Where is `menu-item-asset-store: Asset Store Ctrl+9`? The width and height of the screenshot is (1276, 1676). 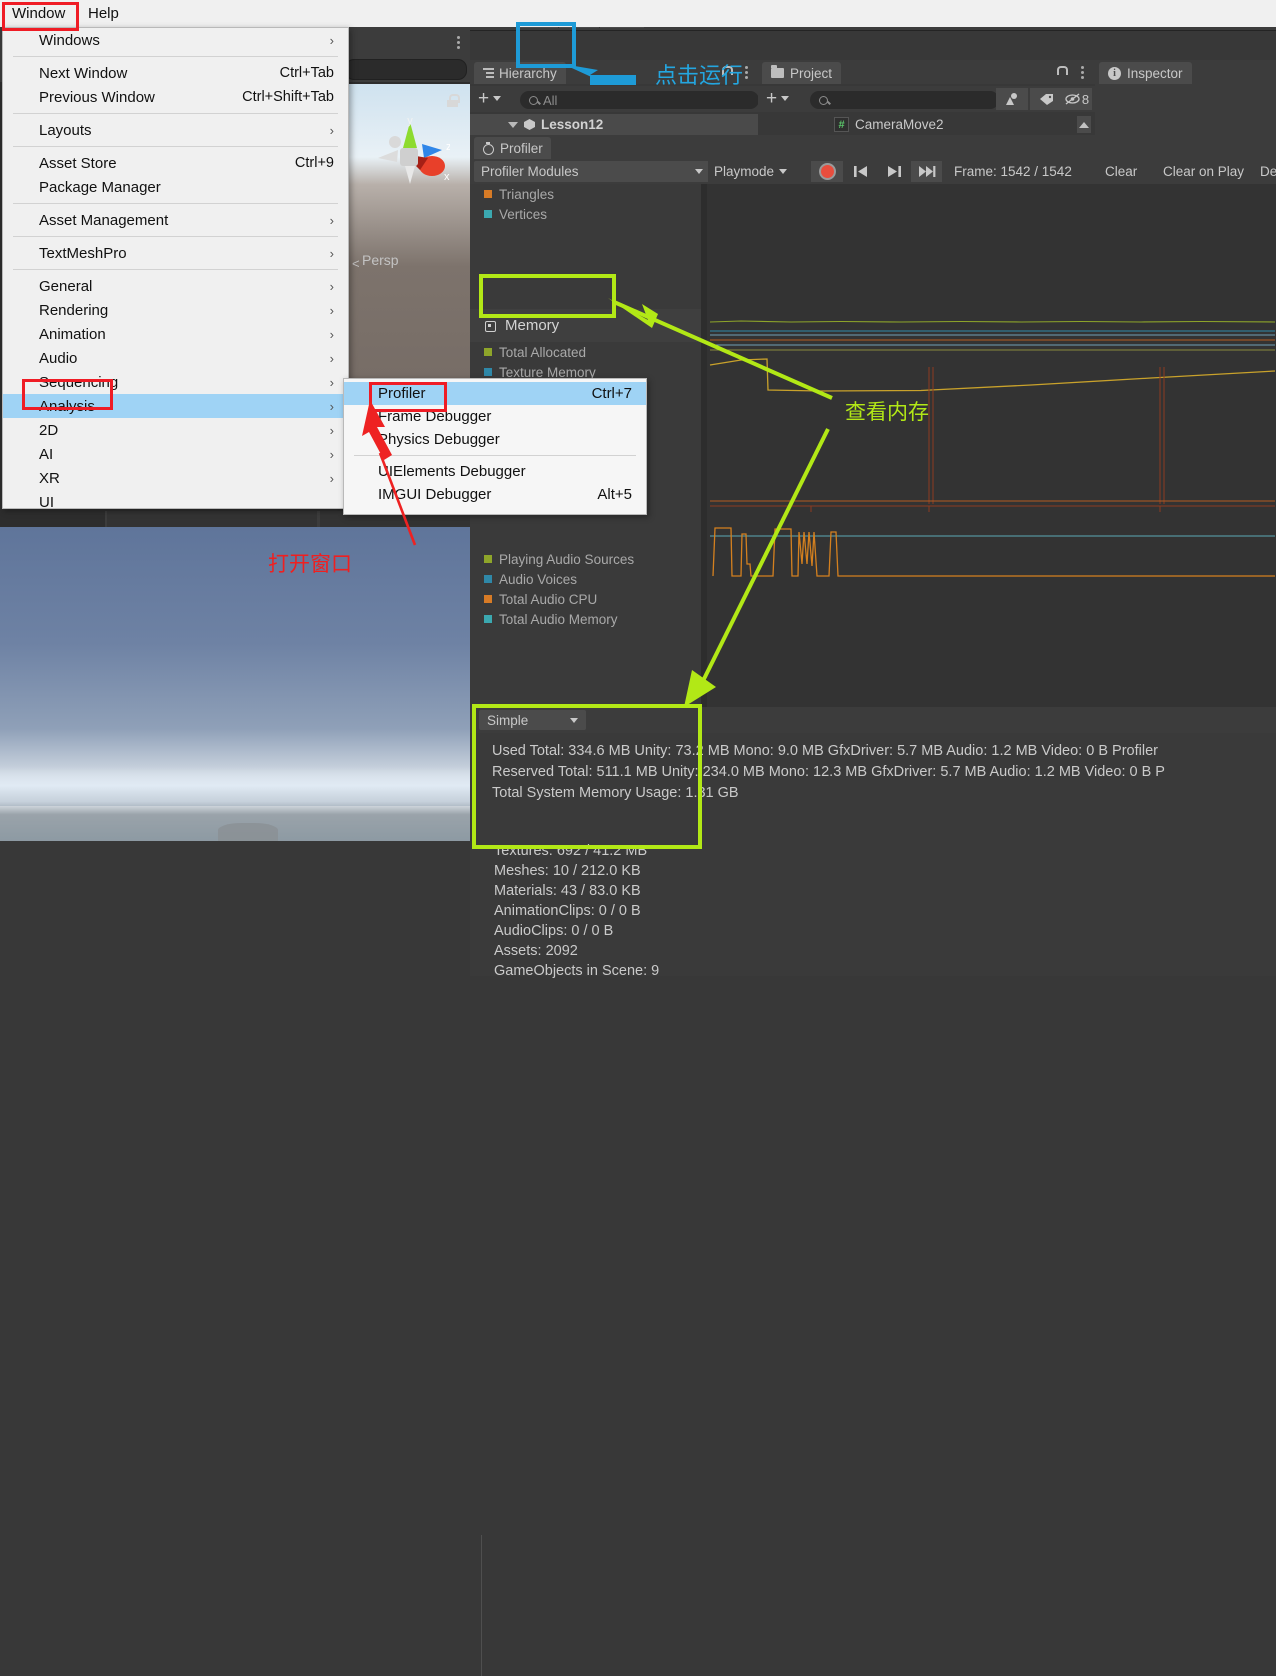
menu-item-asset-store: Asset Store Ctrl+9 is located at coordinates (175, 163).